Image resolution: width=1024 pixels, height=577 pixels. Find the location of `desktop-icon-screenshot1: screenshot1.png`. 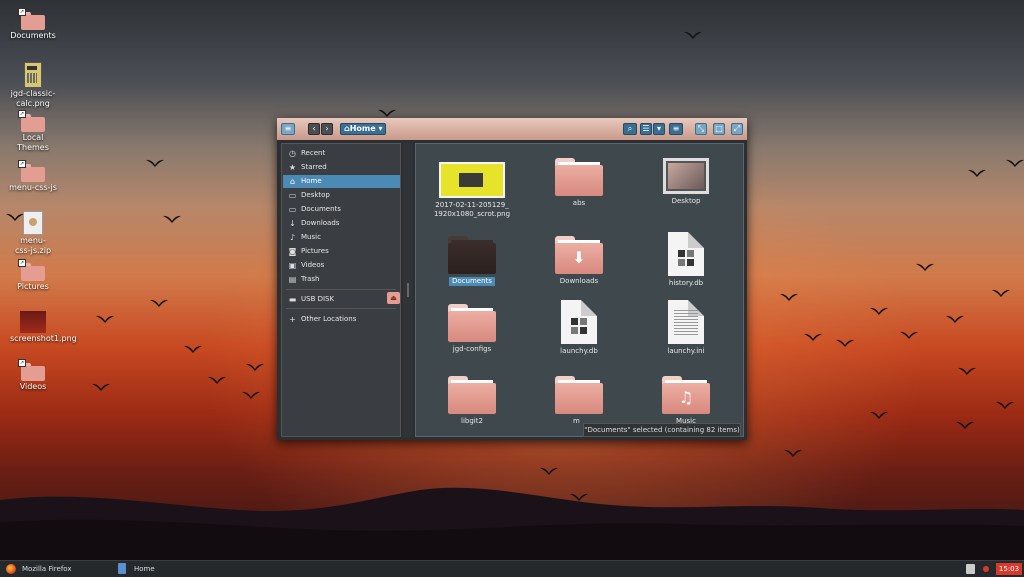

desktop-icon-screenshot1: screenshot1.png is located at coordinates (41, 327).